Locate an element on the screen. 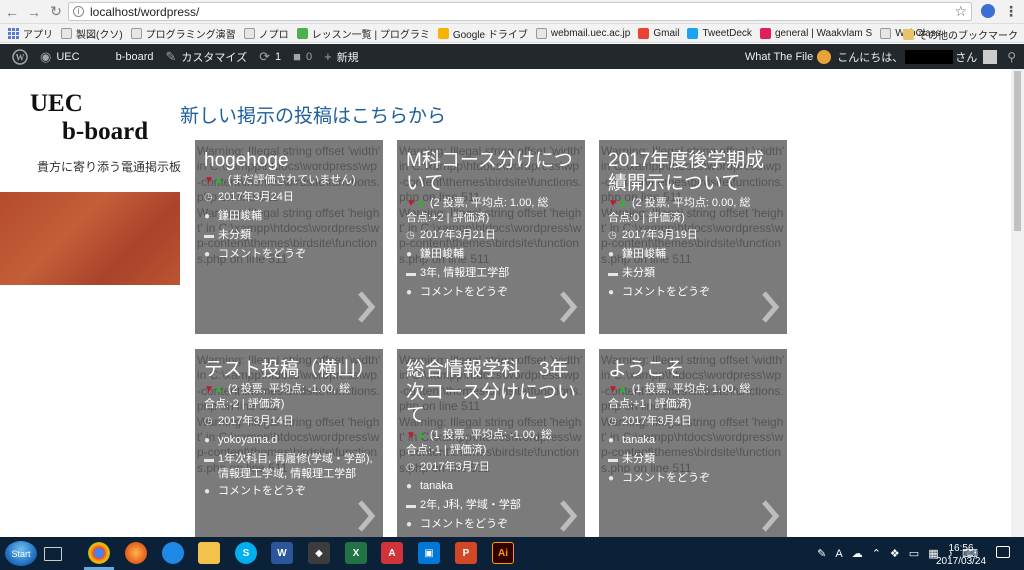  task-view-icon is located at coordinates (53, 554).